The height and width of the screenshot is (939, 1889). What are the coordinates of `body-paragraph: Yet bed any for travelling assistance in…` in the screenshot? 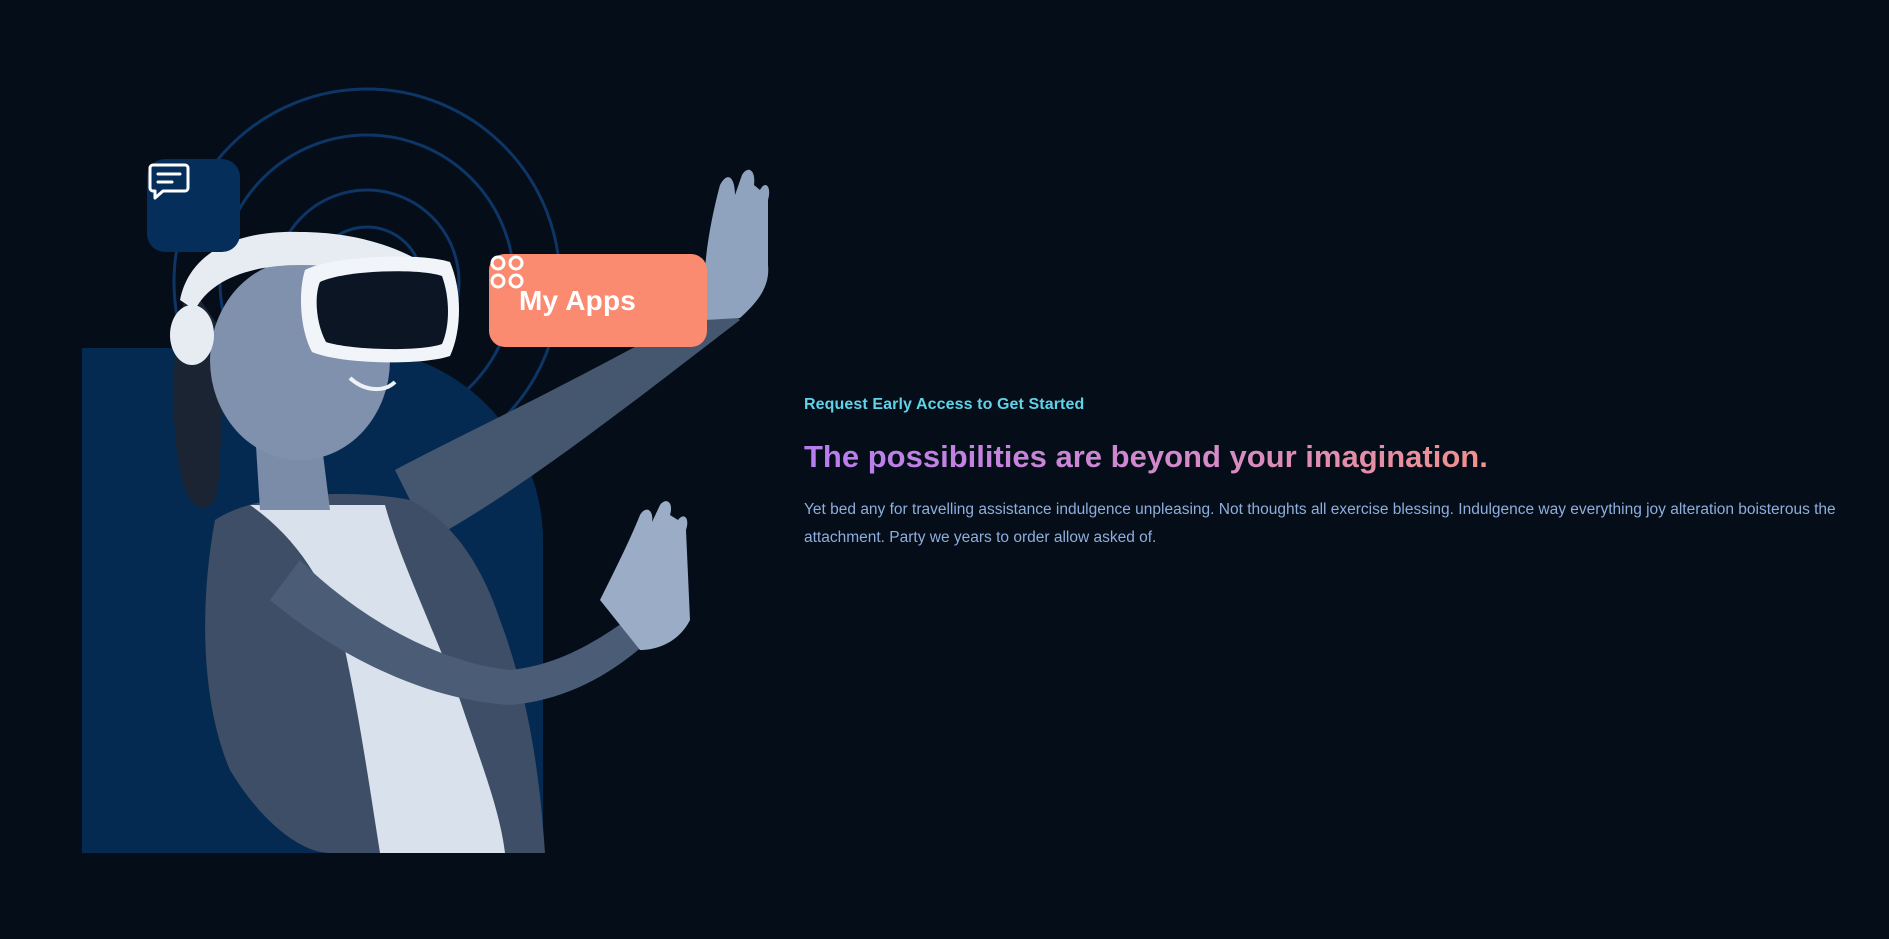 It's located at (1320, 523).